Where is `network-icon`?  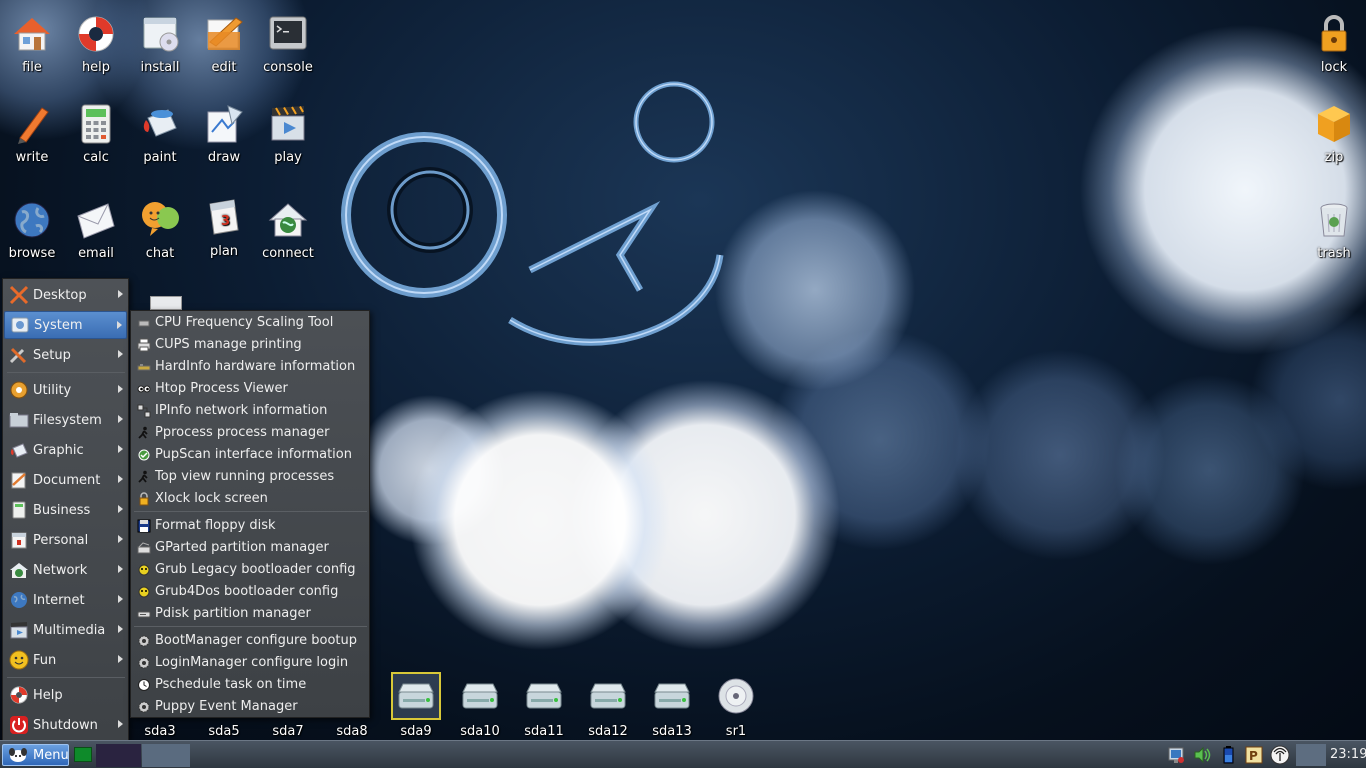 network-icon is located at coordinates (19, 570).